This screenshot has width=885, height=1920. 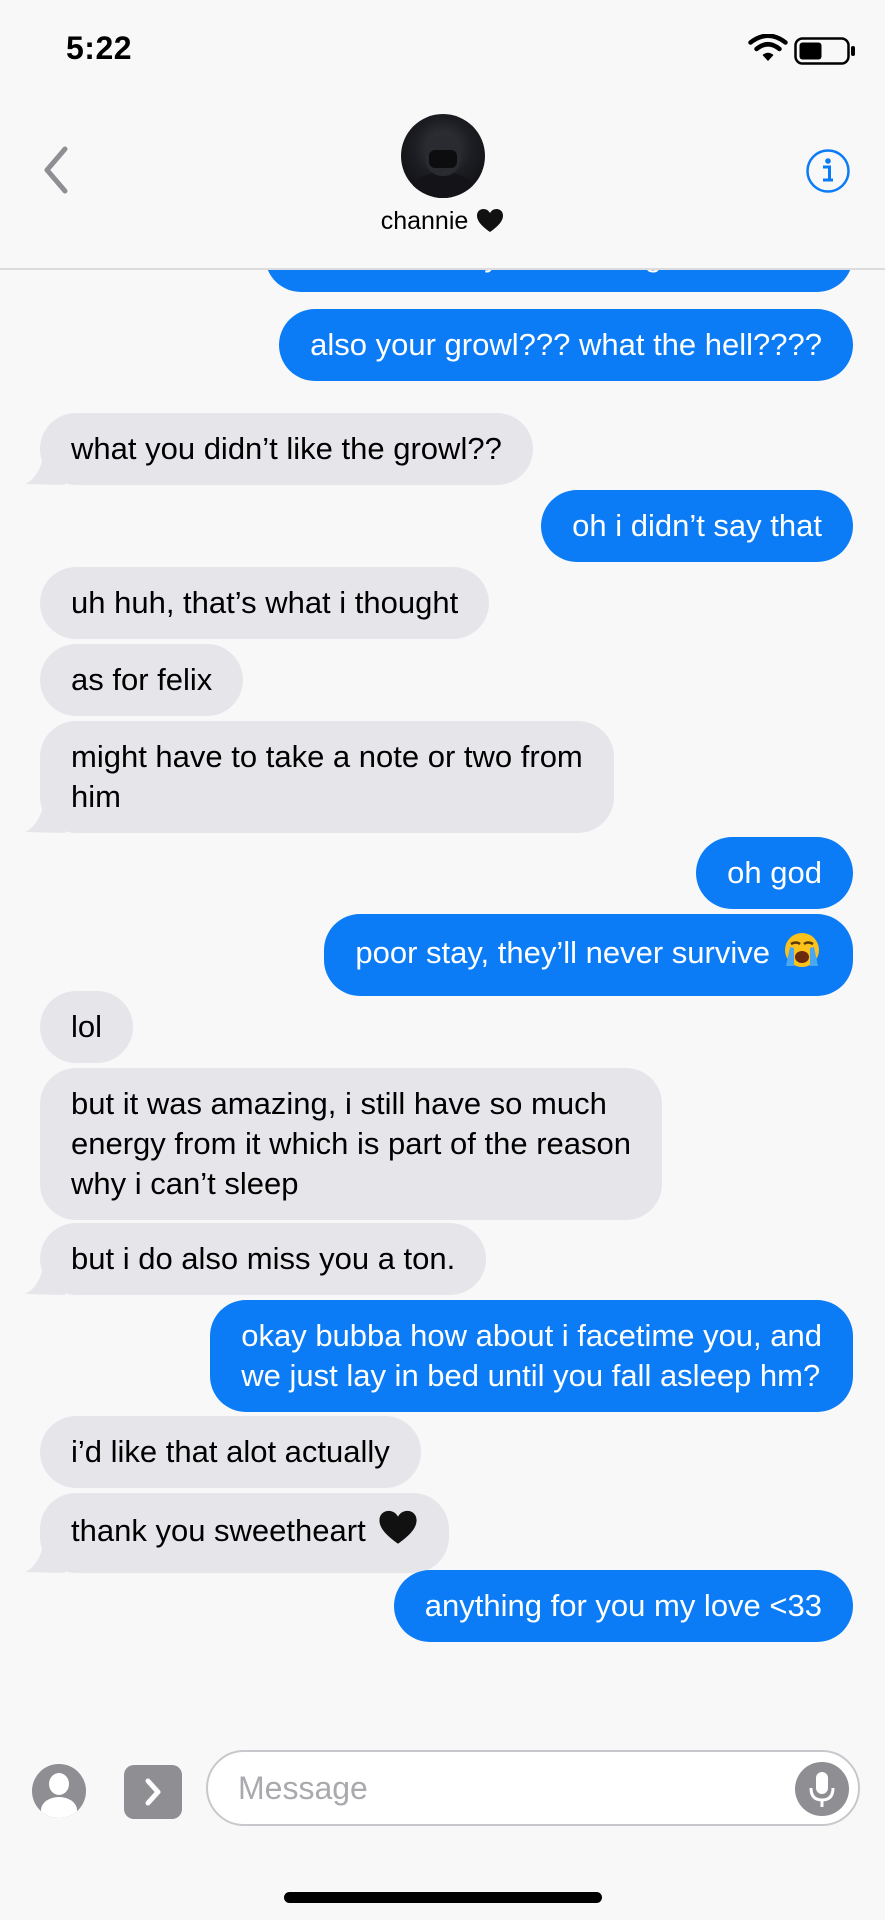 I want to click on received-message-bubble: thank you sweetheart, so click(x=244, y=1533).